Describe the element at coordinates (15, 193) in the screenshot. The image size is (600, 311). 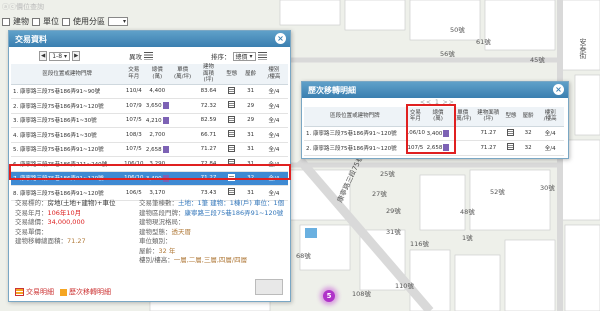
I see `row-number: 8` at that location.